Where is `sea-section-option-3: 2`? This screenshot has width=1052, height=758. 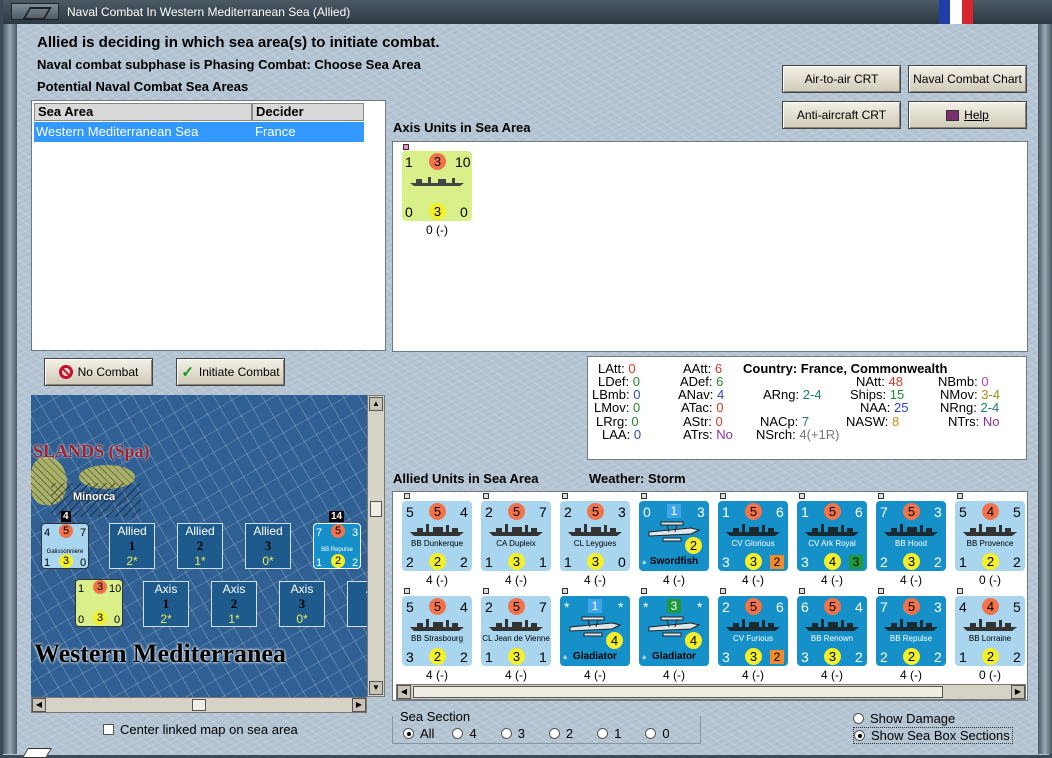 sea-section-option-3: 2 is located at coordinates (561, 733).